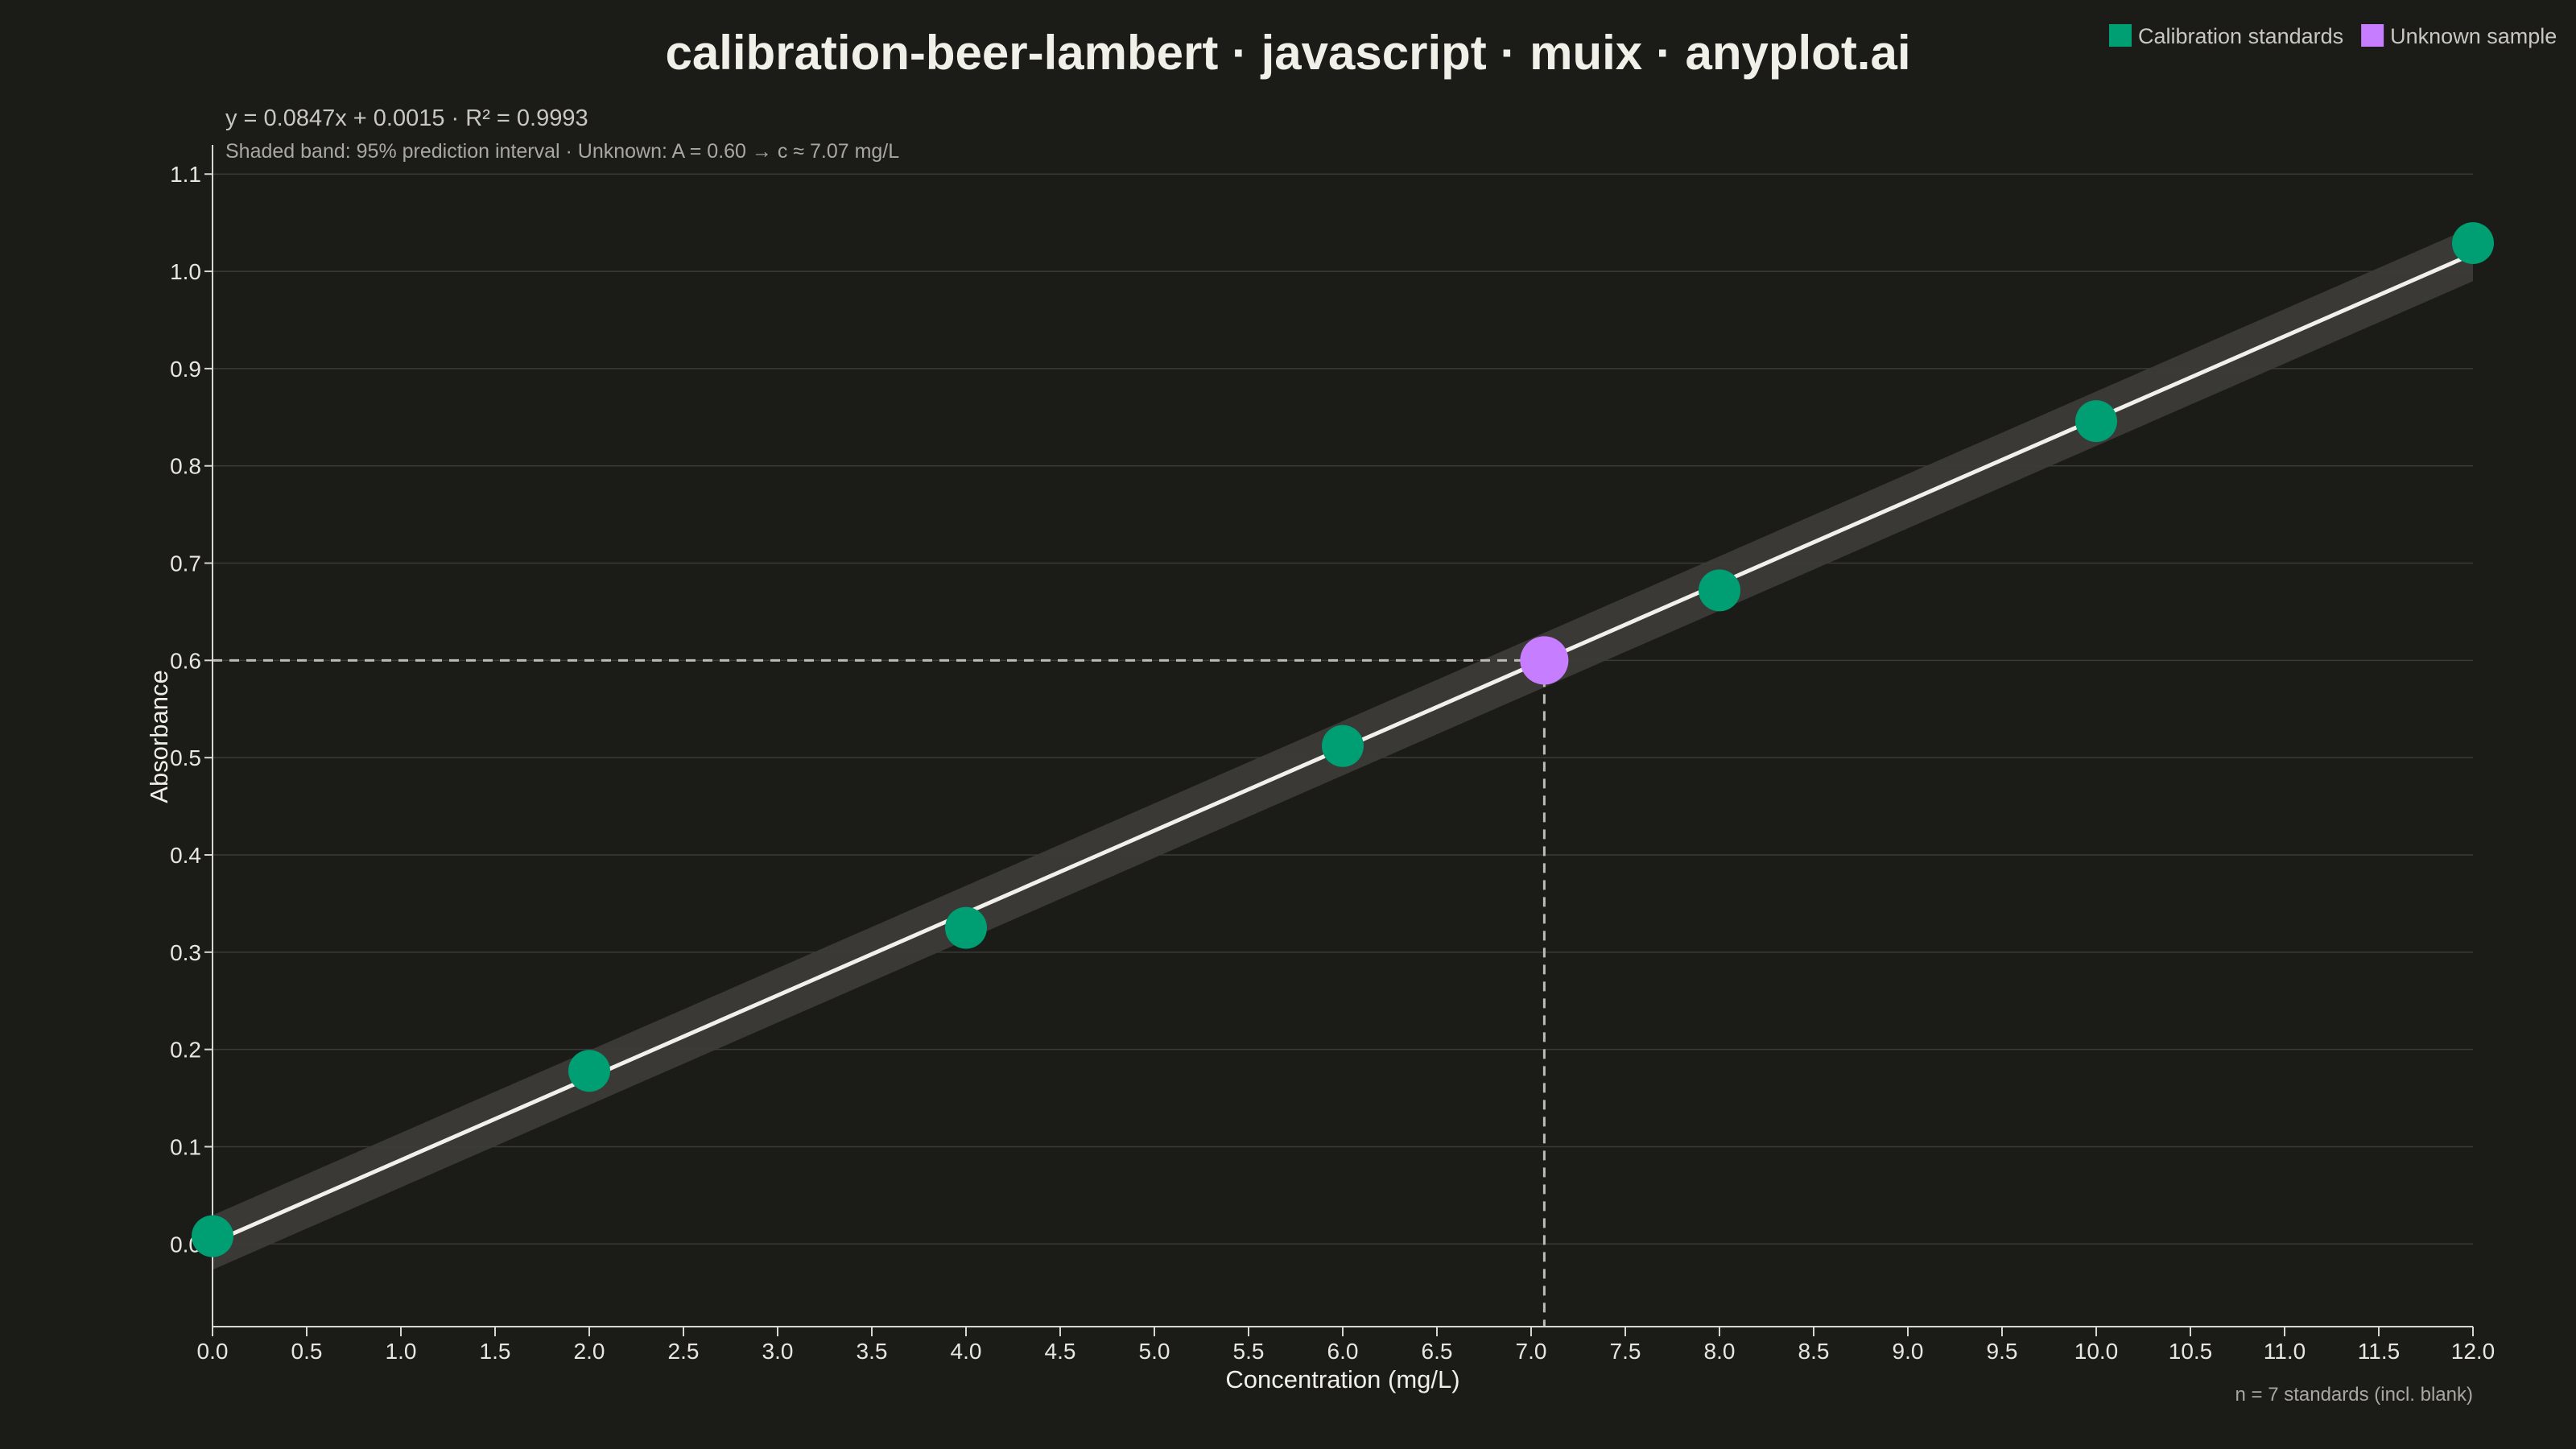 This screenshot has width=2576, height=1449. What do you see at coordinates (213, 1351) in the screenshot?
I see `x-tick-label: 0.0` at bounding box center [213, 1351].